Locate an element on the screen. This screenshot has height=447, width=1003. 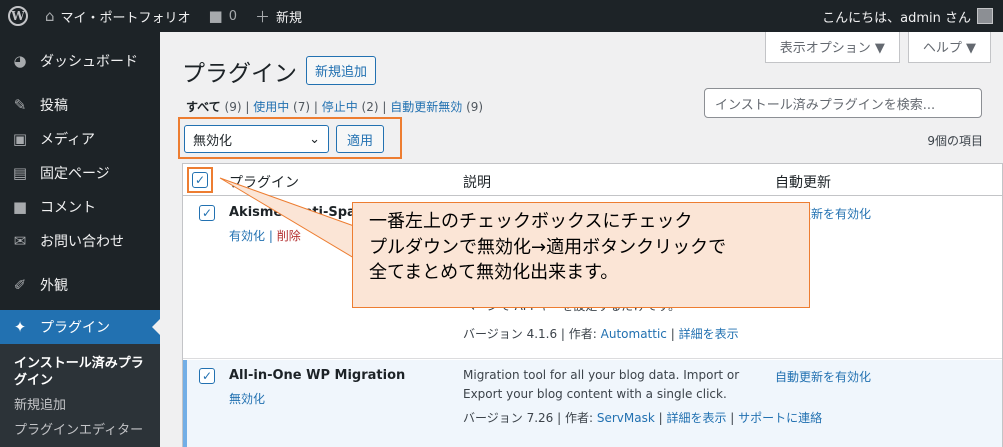
callout-line: 一番左上のチェックボックスにチェック is located at coordinates (531, 221).